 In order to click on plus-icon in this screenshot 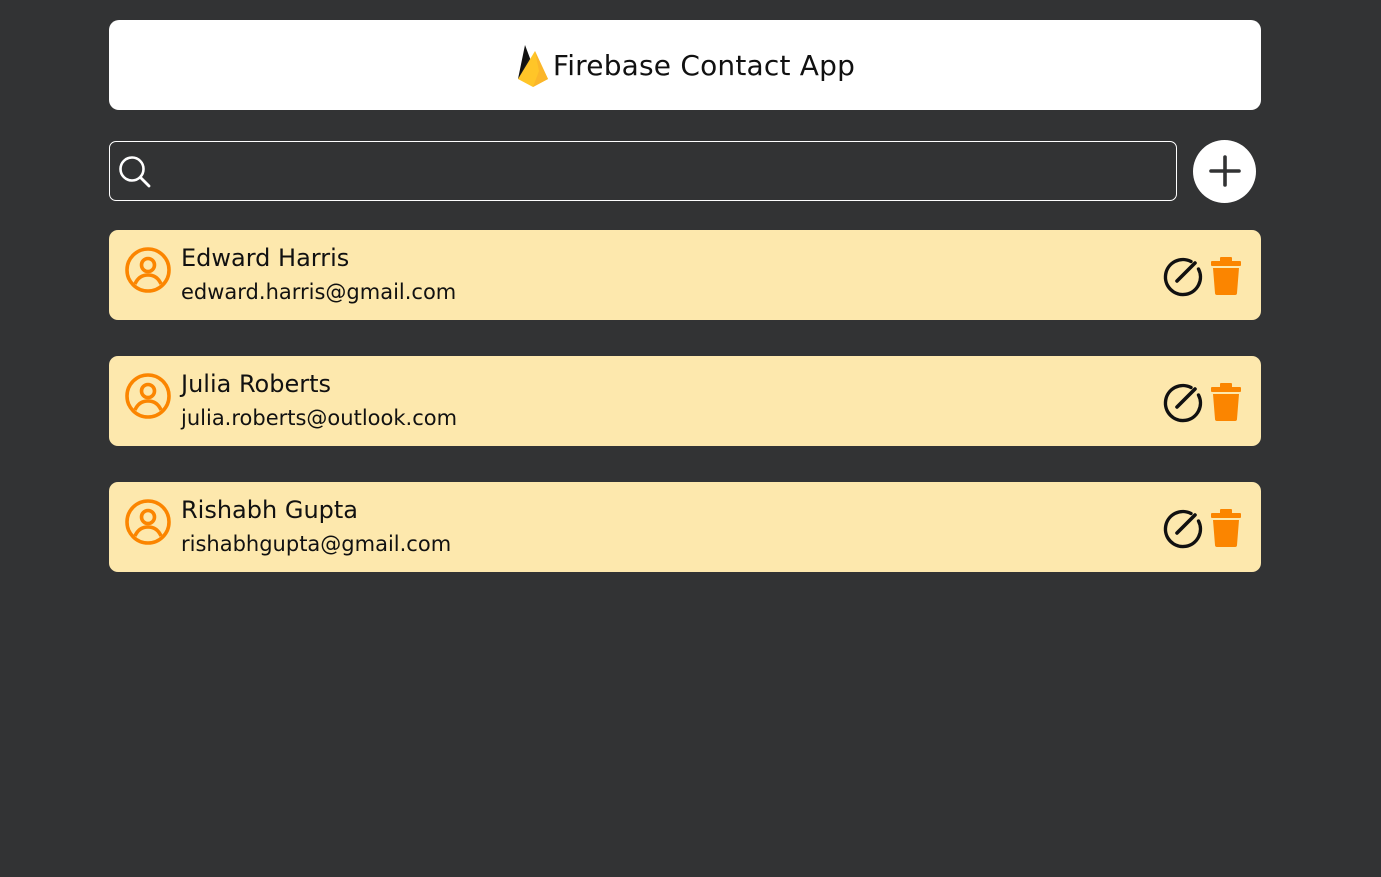, I will do `click(1224, 171)`.